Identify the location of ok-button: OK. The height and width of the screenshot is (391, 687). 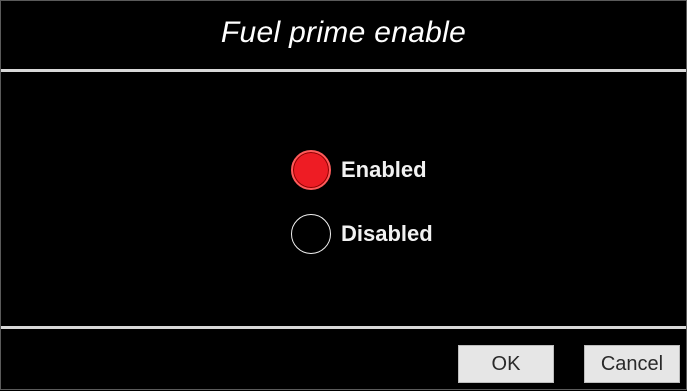
(506, 364).